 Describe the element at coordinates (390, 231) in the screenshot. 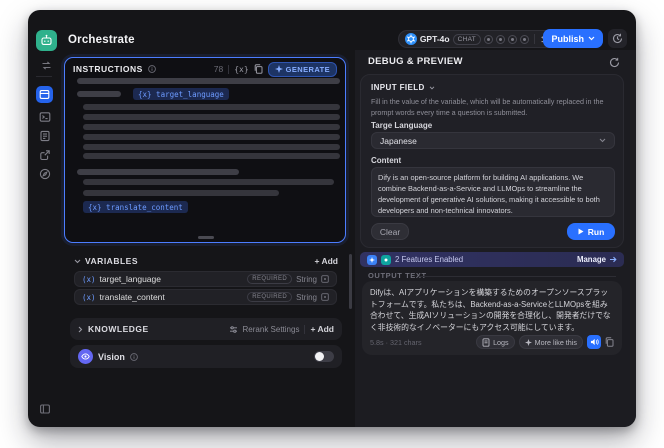

I see `clear-button: Clear` at that location.